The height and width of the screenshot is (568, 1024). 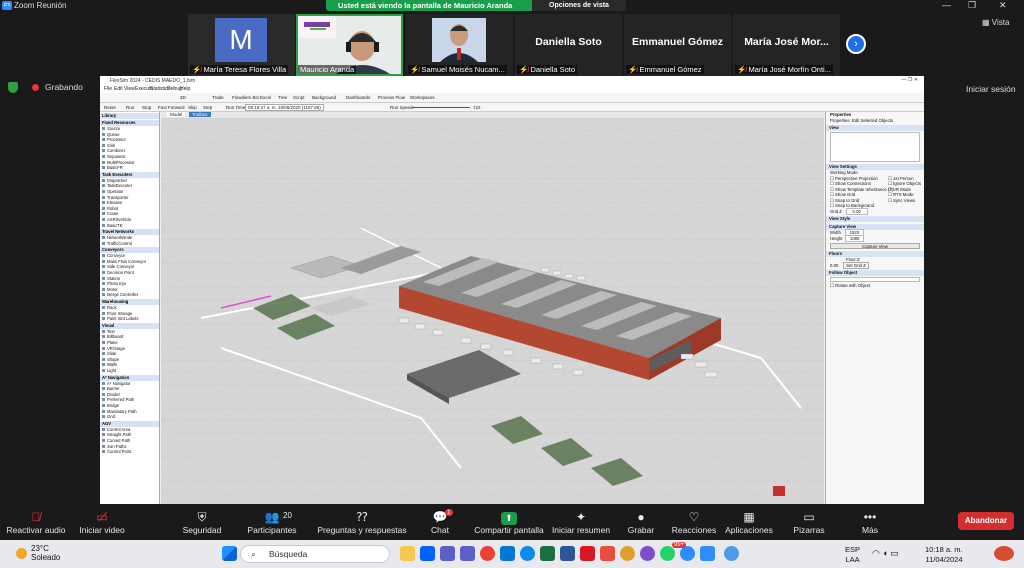 I want to click on option-checkbox: ☐ Sync Views, so click(x=904, y=201).